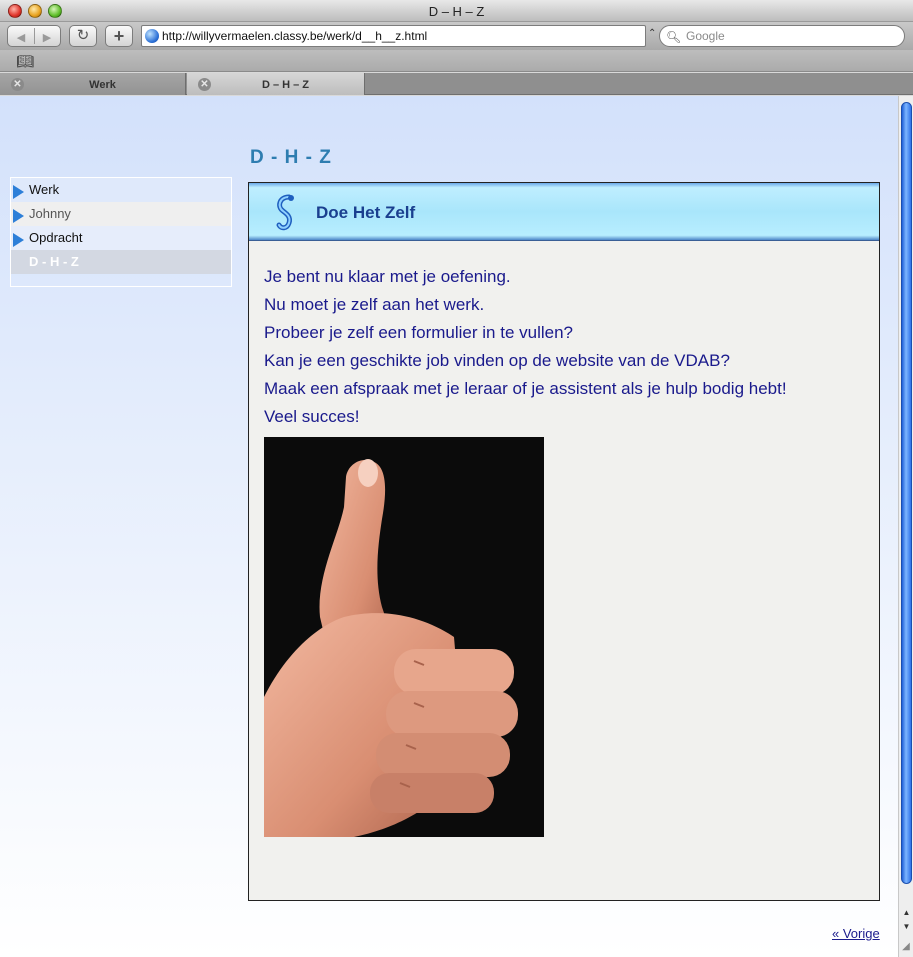  I want to click on add-bookmark-button: +, so click(119, 36).